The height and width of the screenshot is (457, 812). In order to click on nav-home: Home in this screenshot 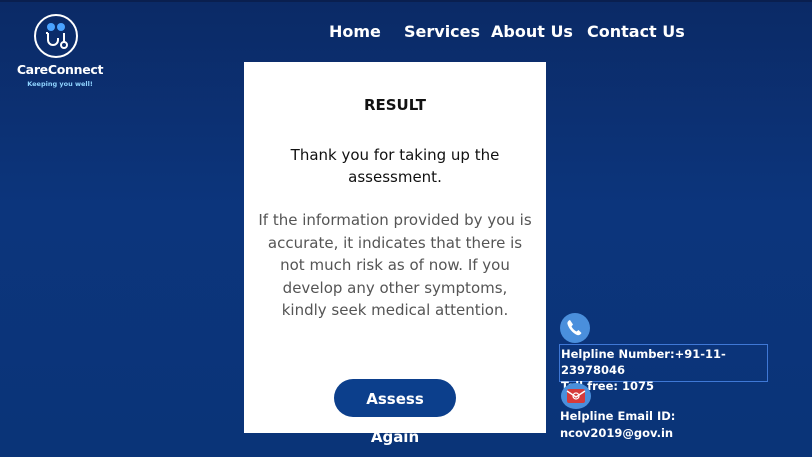, I will do `click(355, 31)`.